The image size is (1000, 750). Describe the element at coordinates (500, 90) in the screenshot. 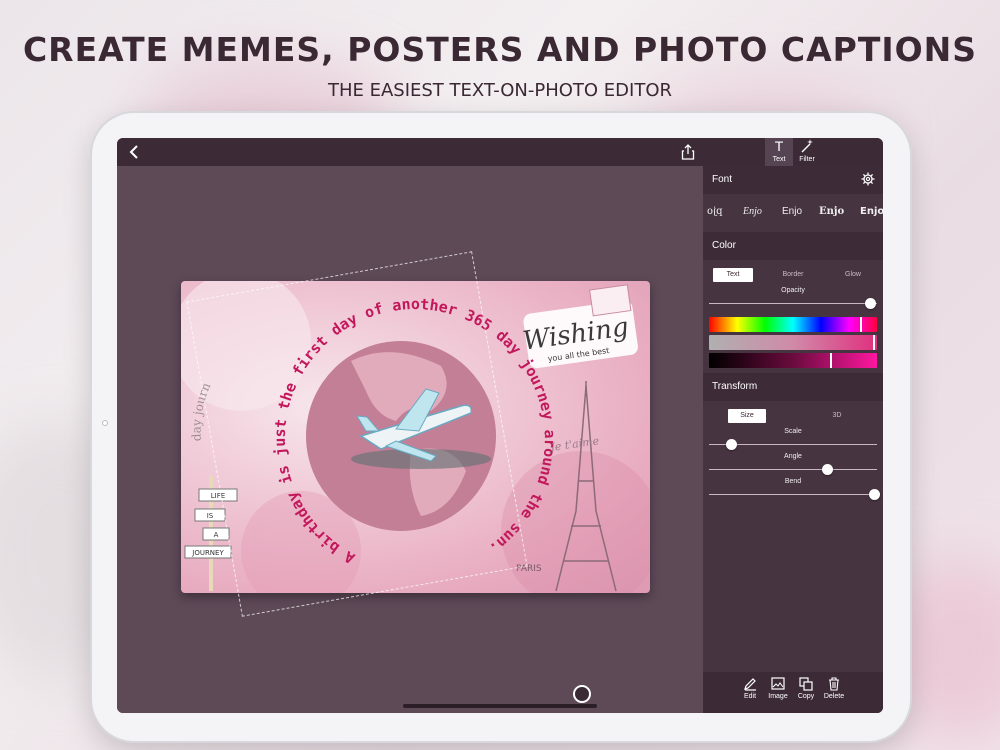

I see `promo-subhead: THE EASIEST TEXT-ON-PHOTO EDITOR` at that location.